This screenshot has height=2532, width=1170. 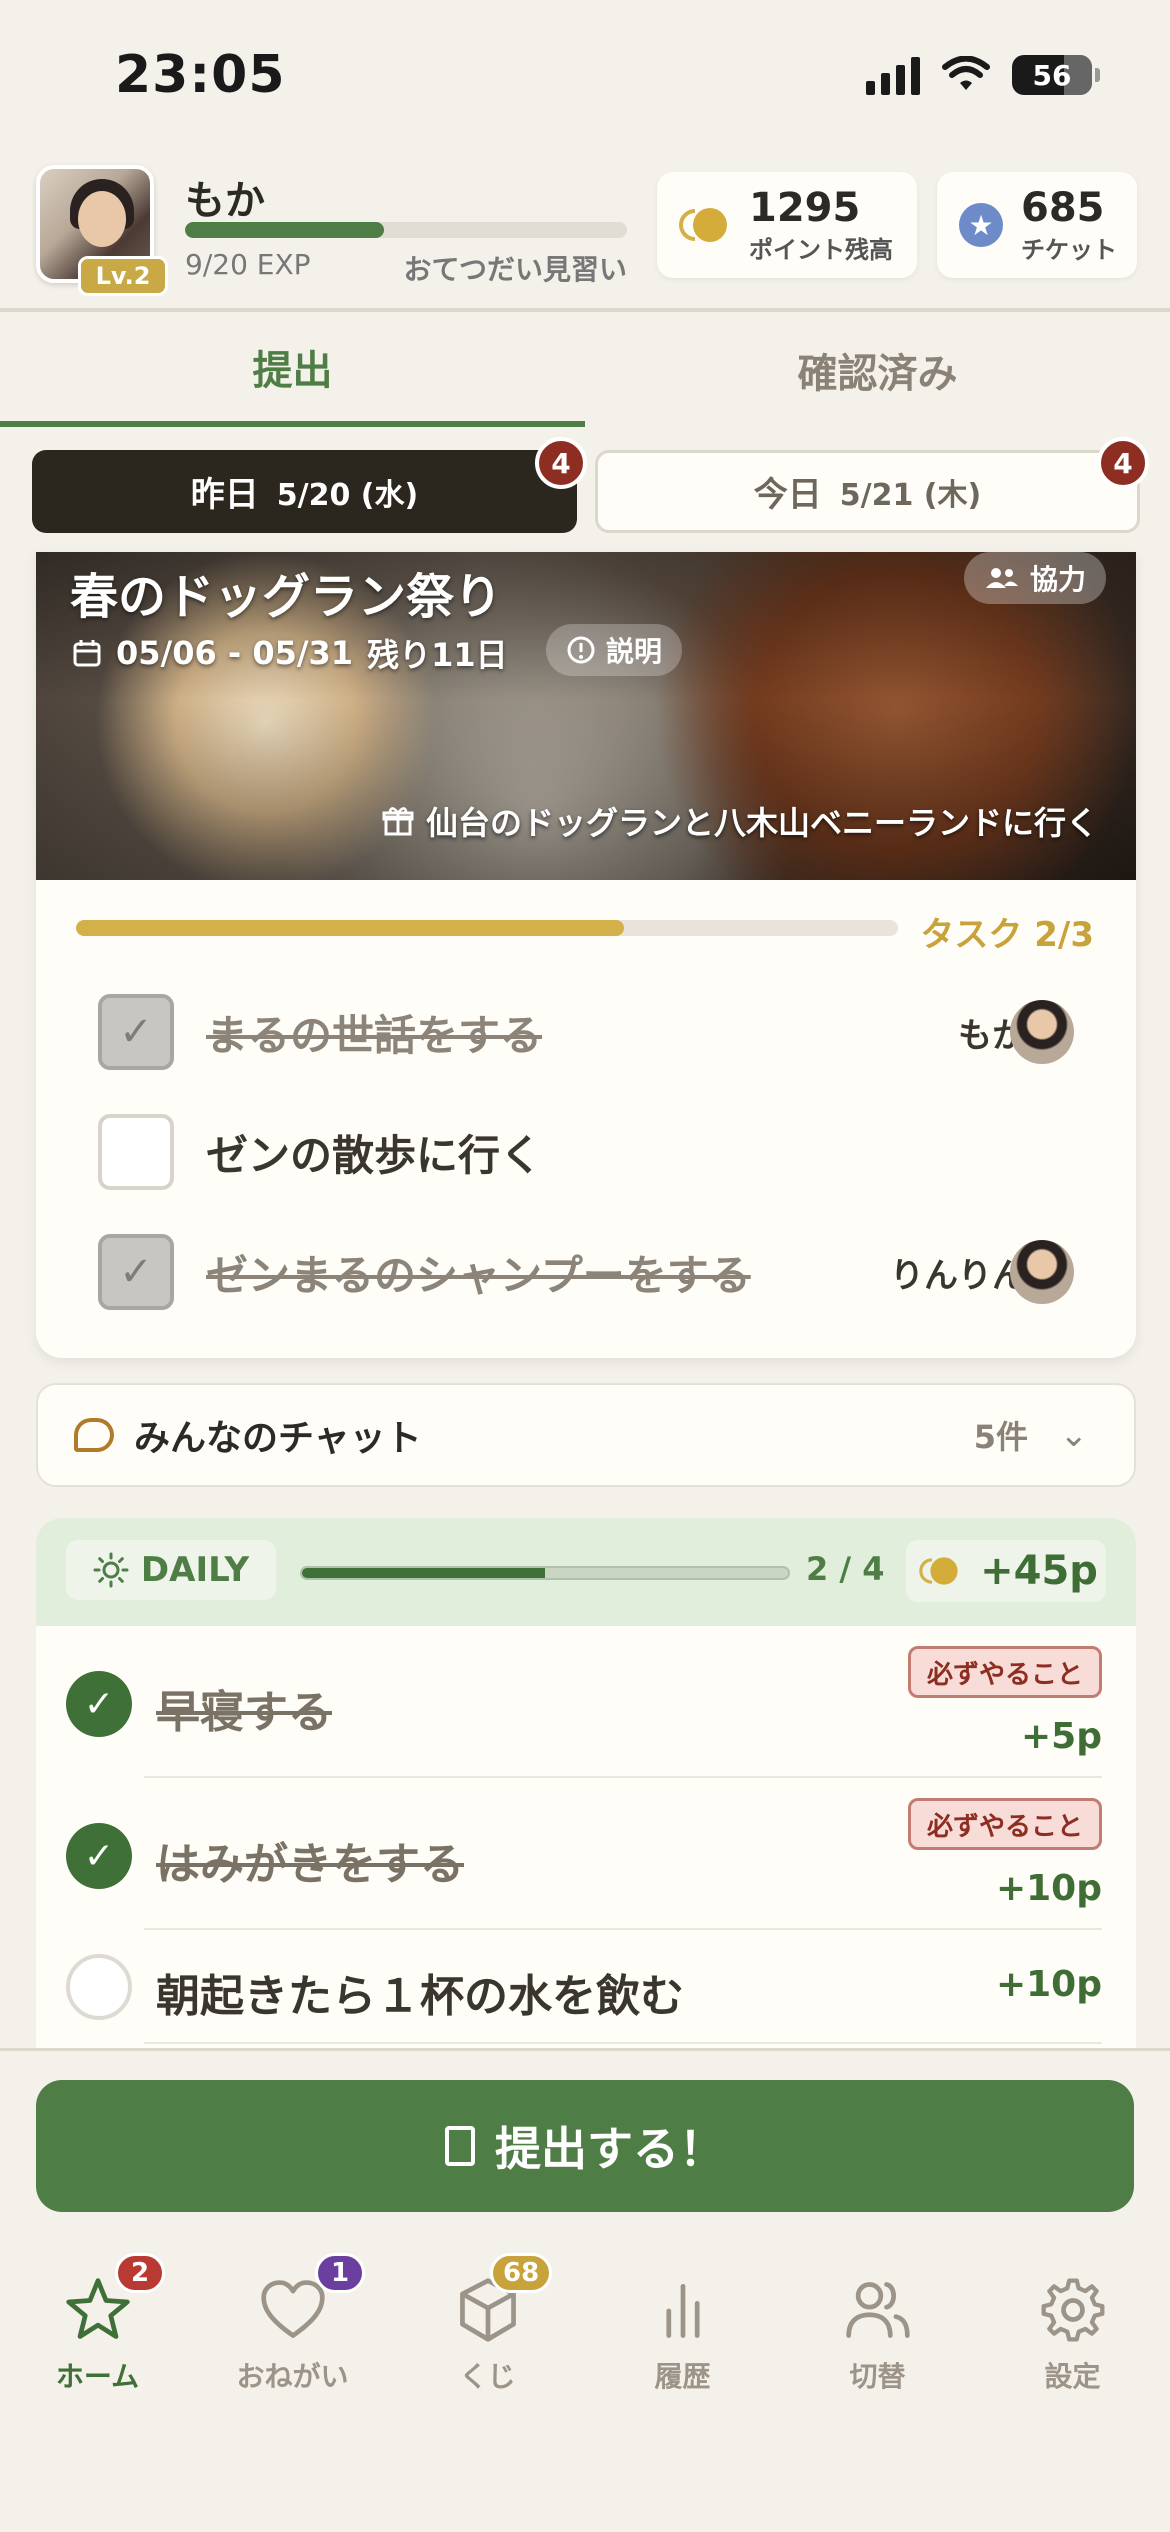 I want to click on rank-title: おてつだい見習い, so click(x=515, y=269).